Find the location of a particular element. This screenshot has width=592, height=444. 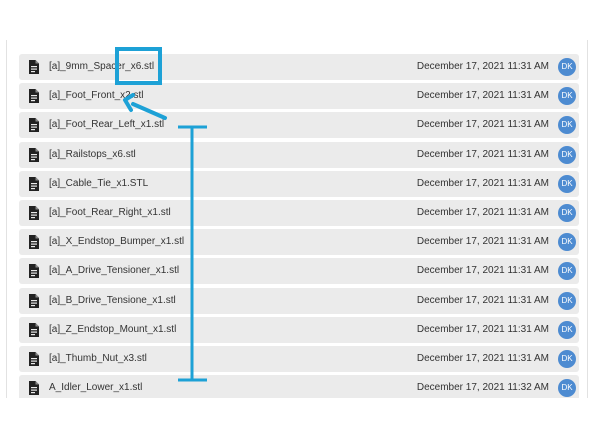

file-name: [a]_Foot_Front_x2.stl is located at coordinates (96, 96).